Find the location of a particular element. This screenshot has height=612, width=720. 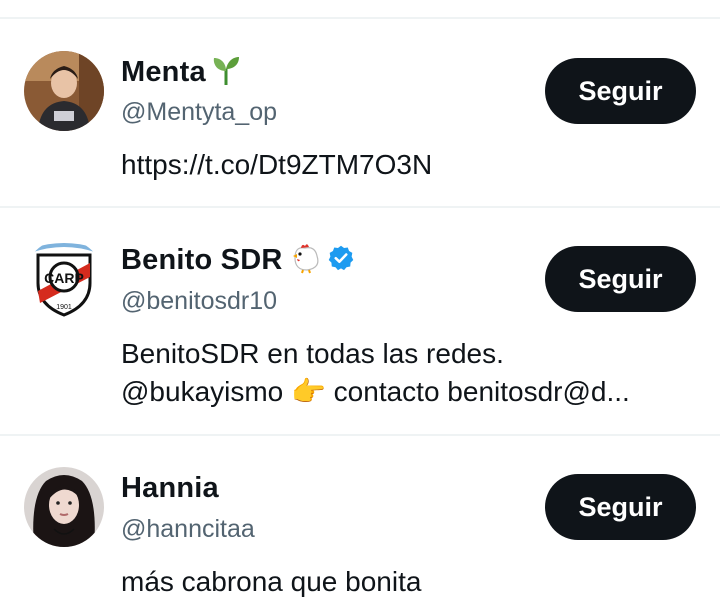

user-bio: más cabrona que bonita is located at coordinates (406, 582).